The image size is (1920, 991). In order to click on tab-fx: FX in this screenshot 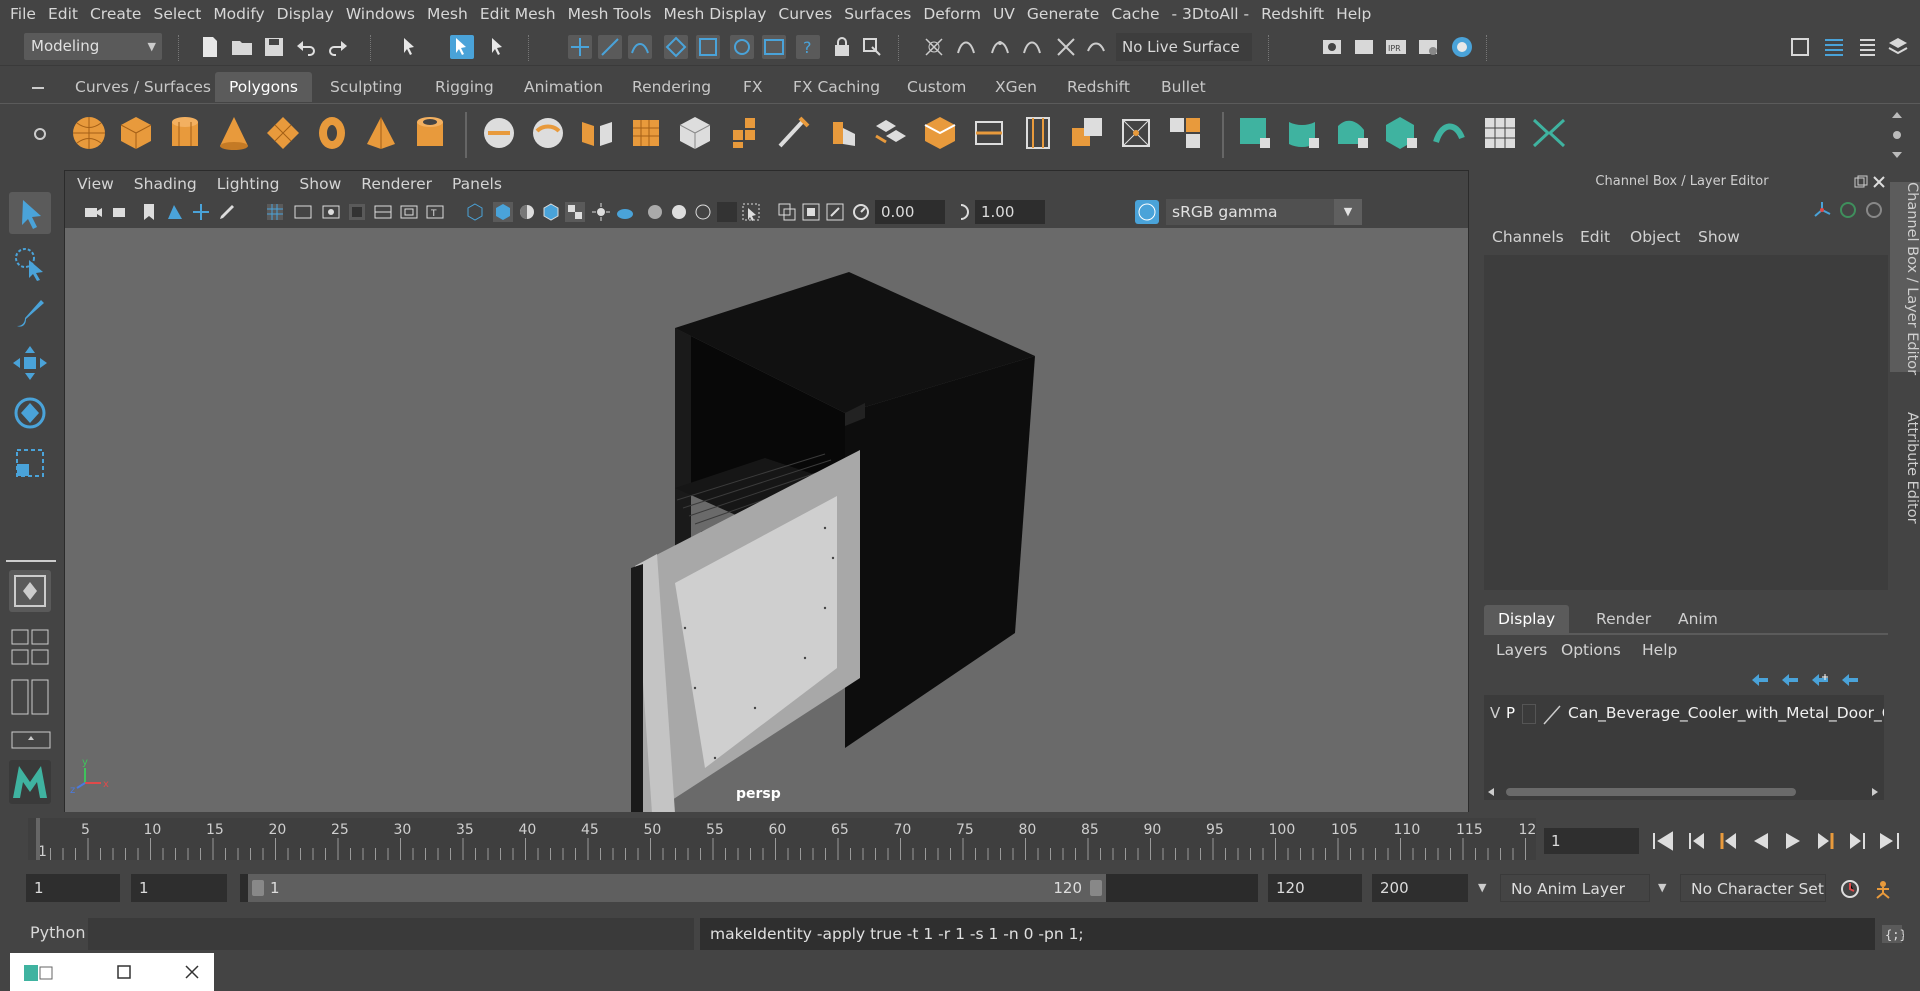, I will do `click(753, 87)`.